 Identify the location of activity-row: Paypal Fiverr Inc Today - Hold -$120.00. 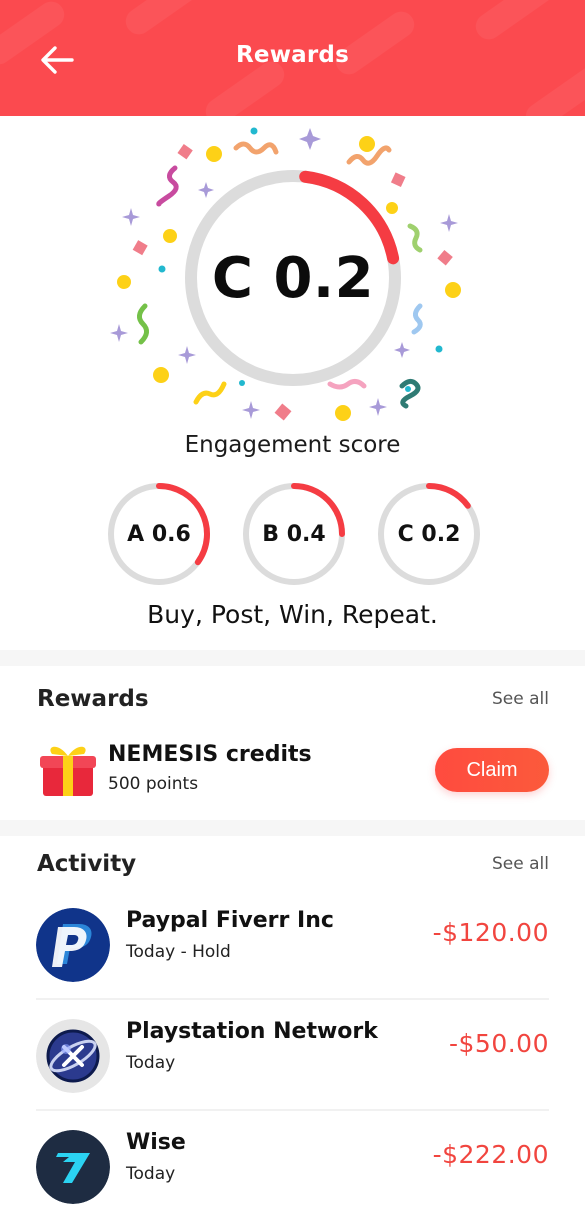
(292, 963).